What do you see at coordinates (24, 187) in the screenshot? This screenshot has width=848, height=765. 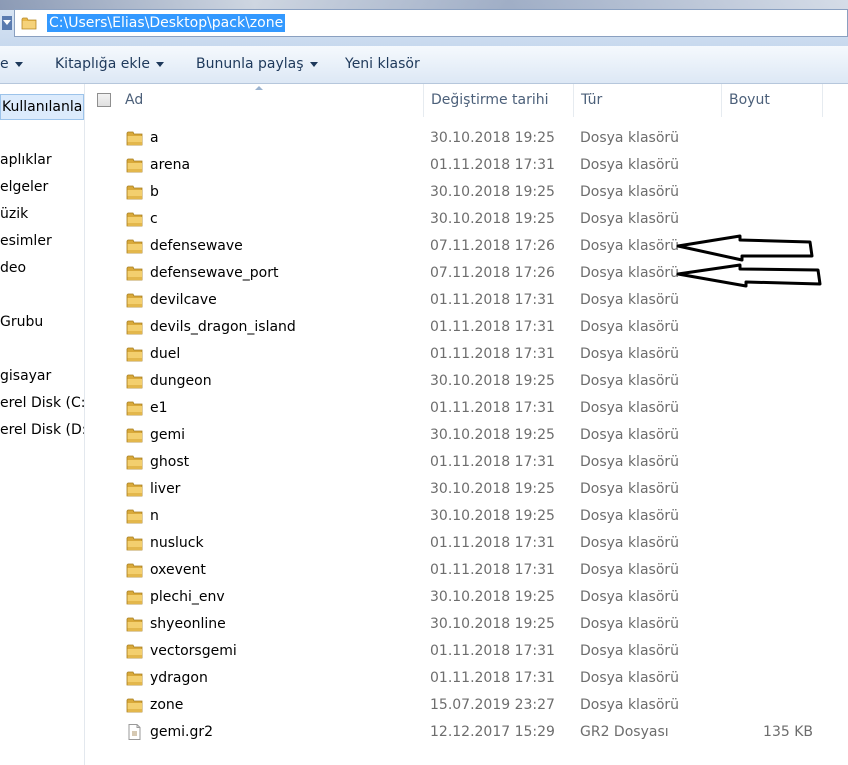 I see `nav-item-documents: elgeler` at bounding box center [24, 187].